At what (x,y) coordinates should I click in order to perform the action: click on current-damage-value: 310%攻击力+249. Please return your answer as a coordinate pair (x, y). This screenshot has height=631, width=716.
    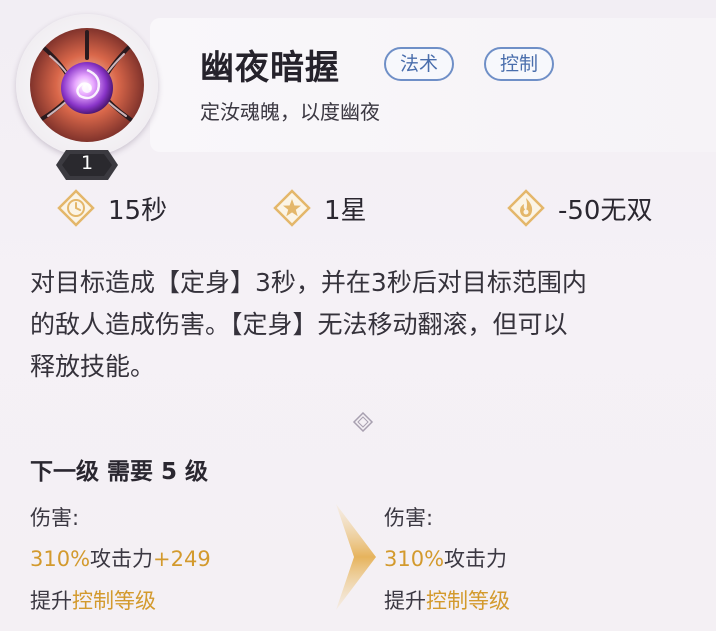
    Looking at the image, I should click on (120, 558).